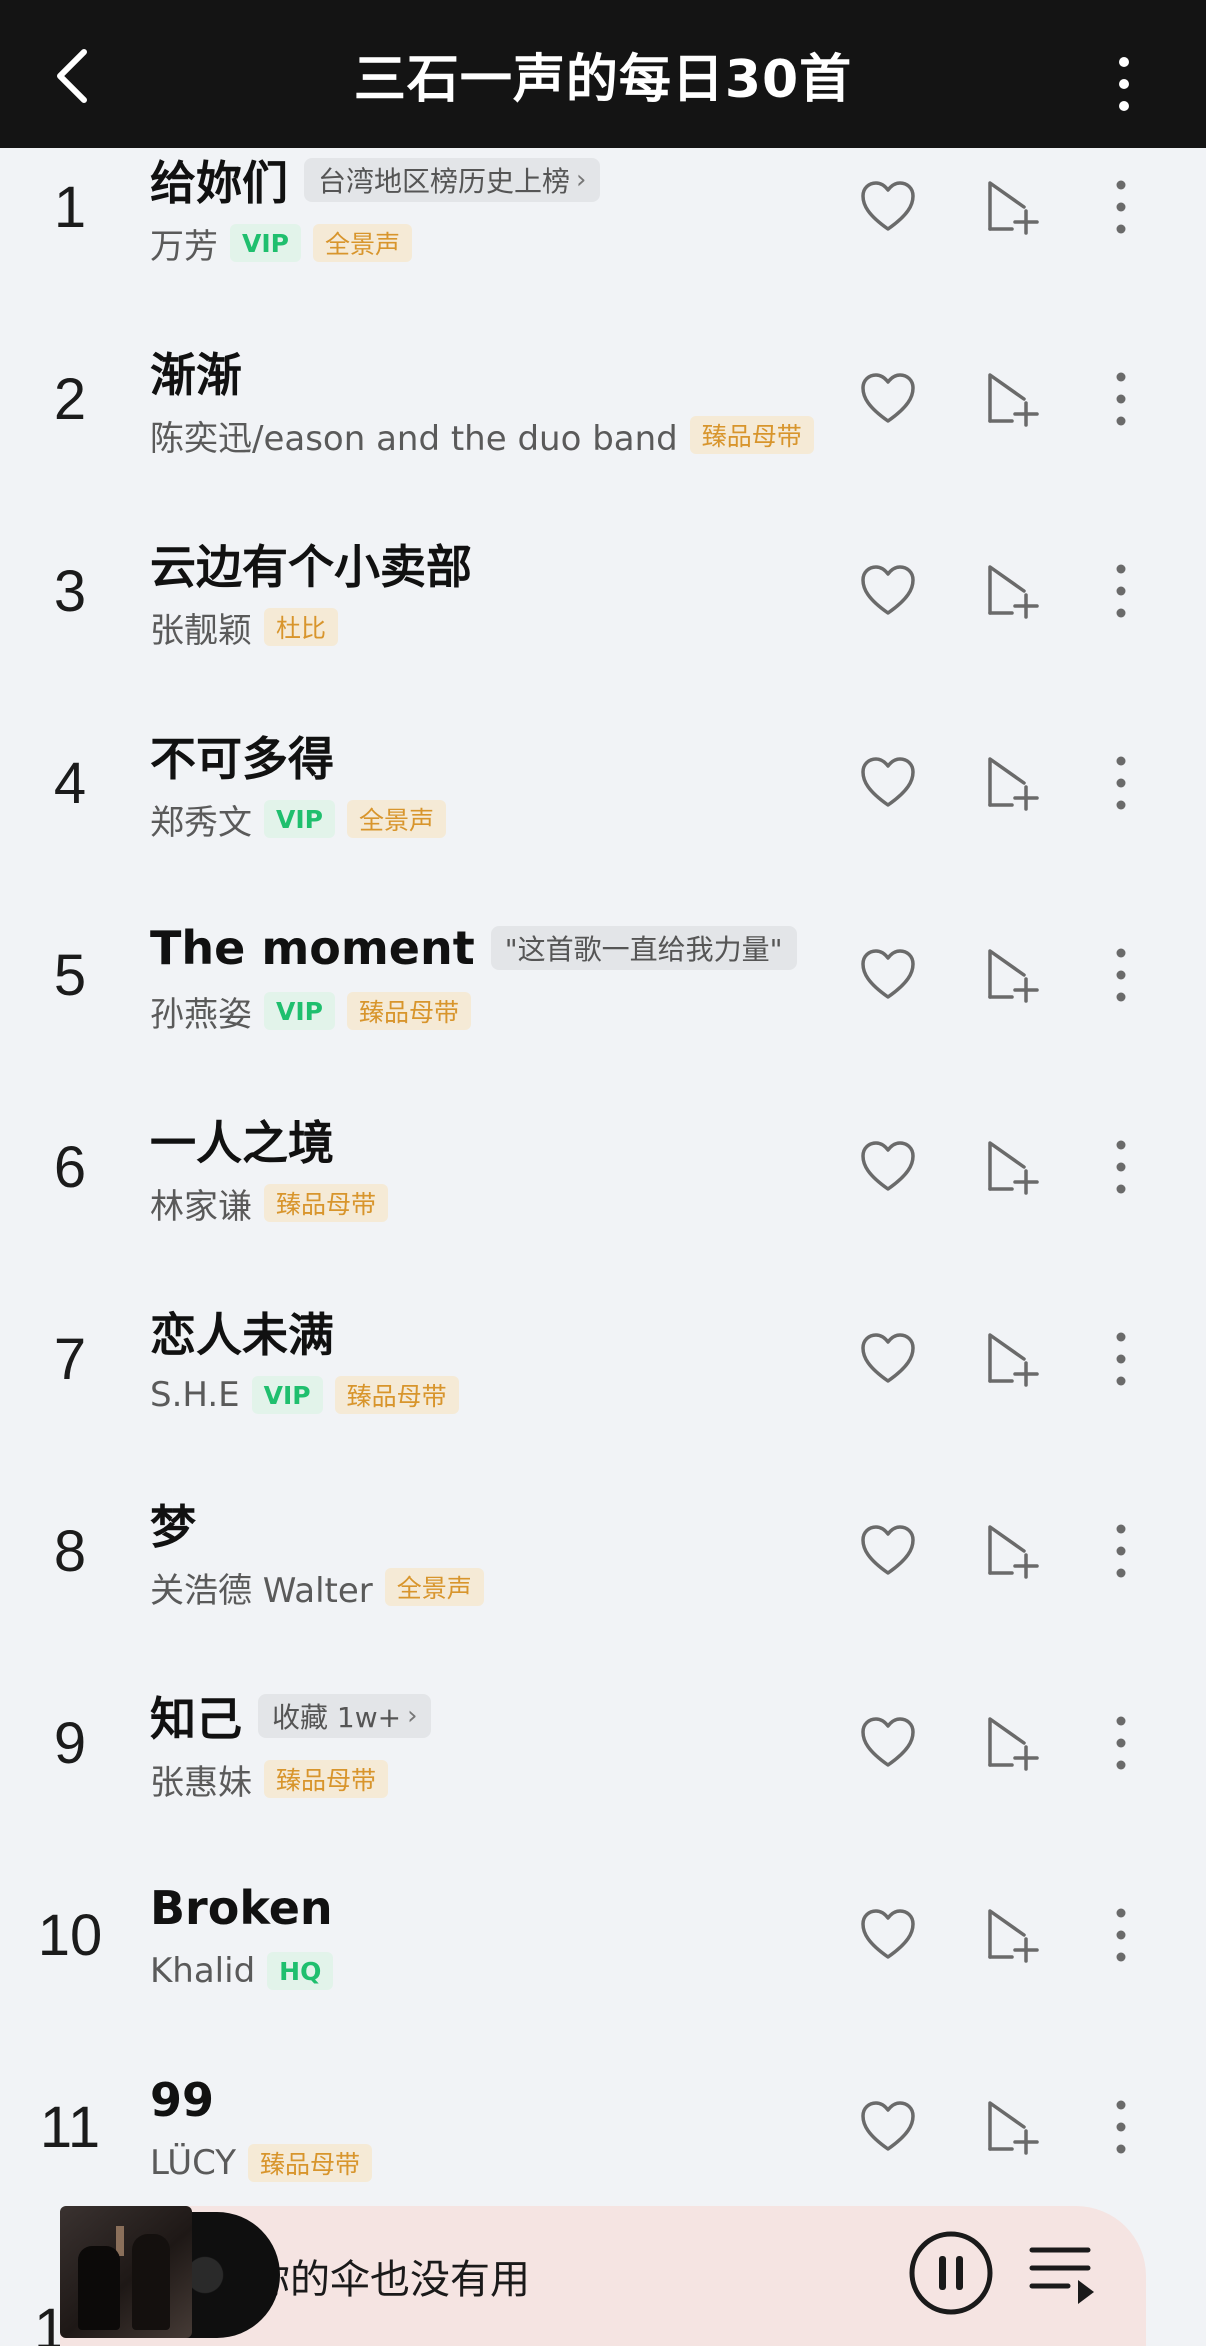  What do you see at coordinates (242, 1971) in the screenshot?
I see `meta-line: Khalid HQ` at bounding box center [242, 1971].